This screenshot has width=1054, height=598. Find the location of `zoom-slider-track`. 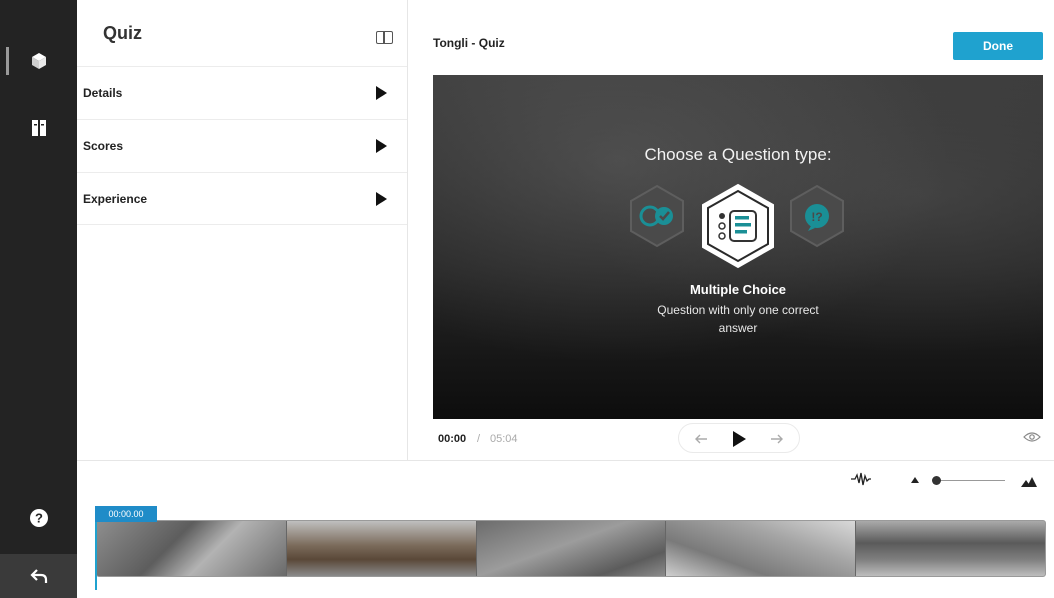

zoom-slider-track is located at coordinates (970, 480).